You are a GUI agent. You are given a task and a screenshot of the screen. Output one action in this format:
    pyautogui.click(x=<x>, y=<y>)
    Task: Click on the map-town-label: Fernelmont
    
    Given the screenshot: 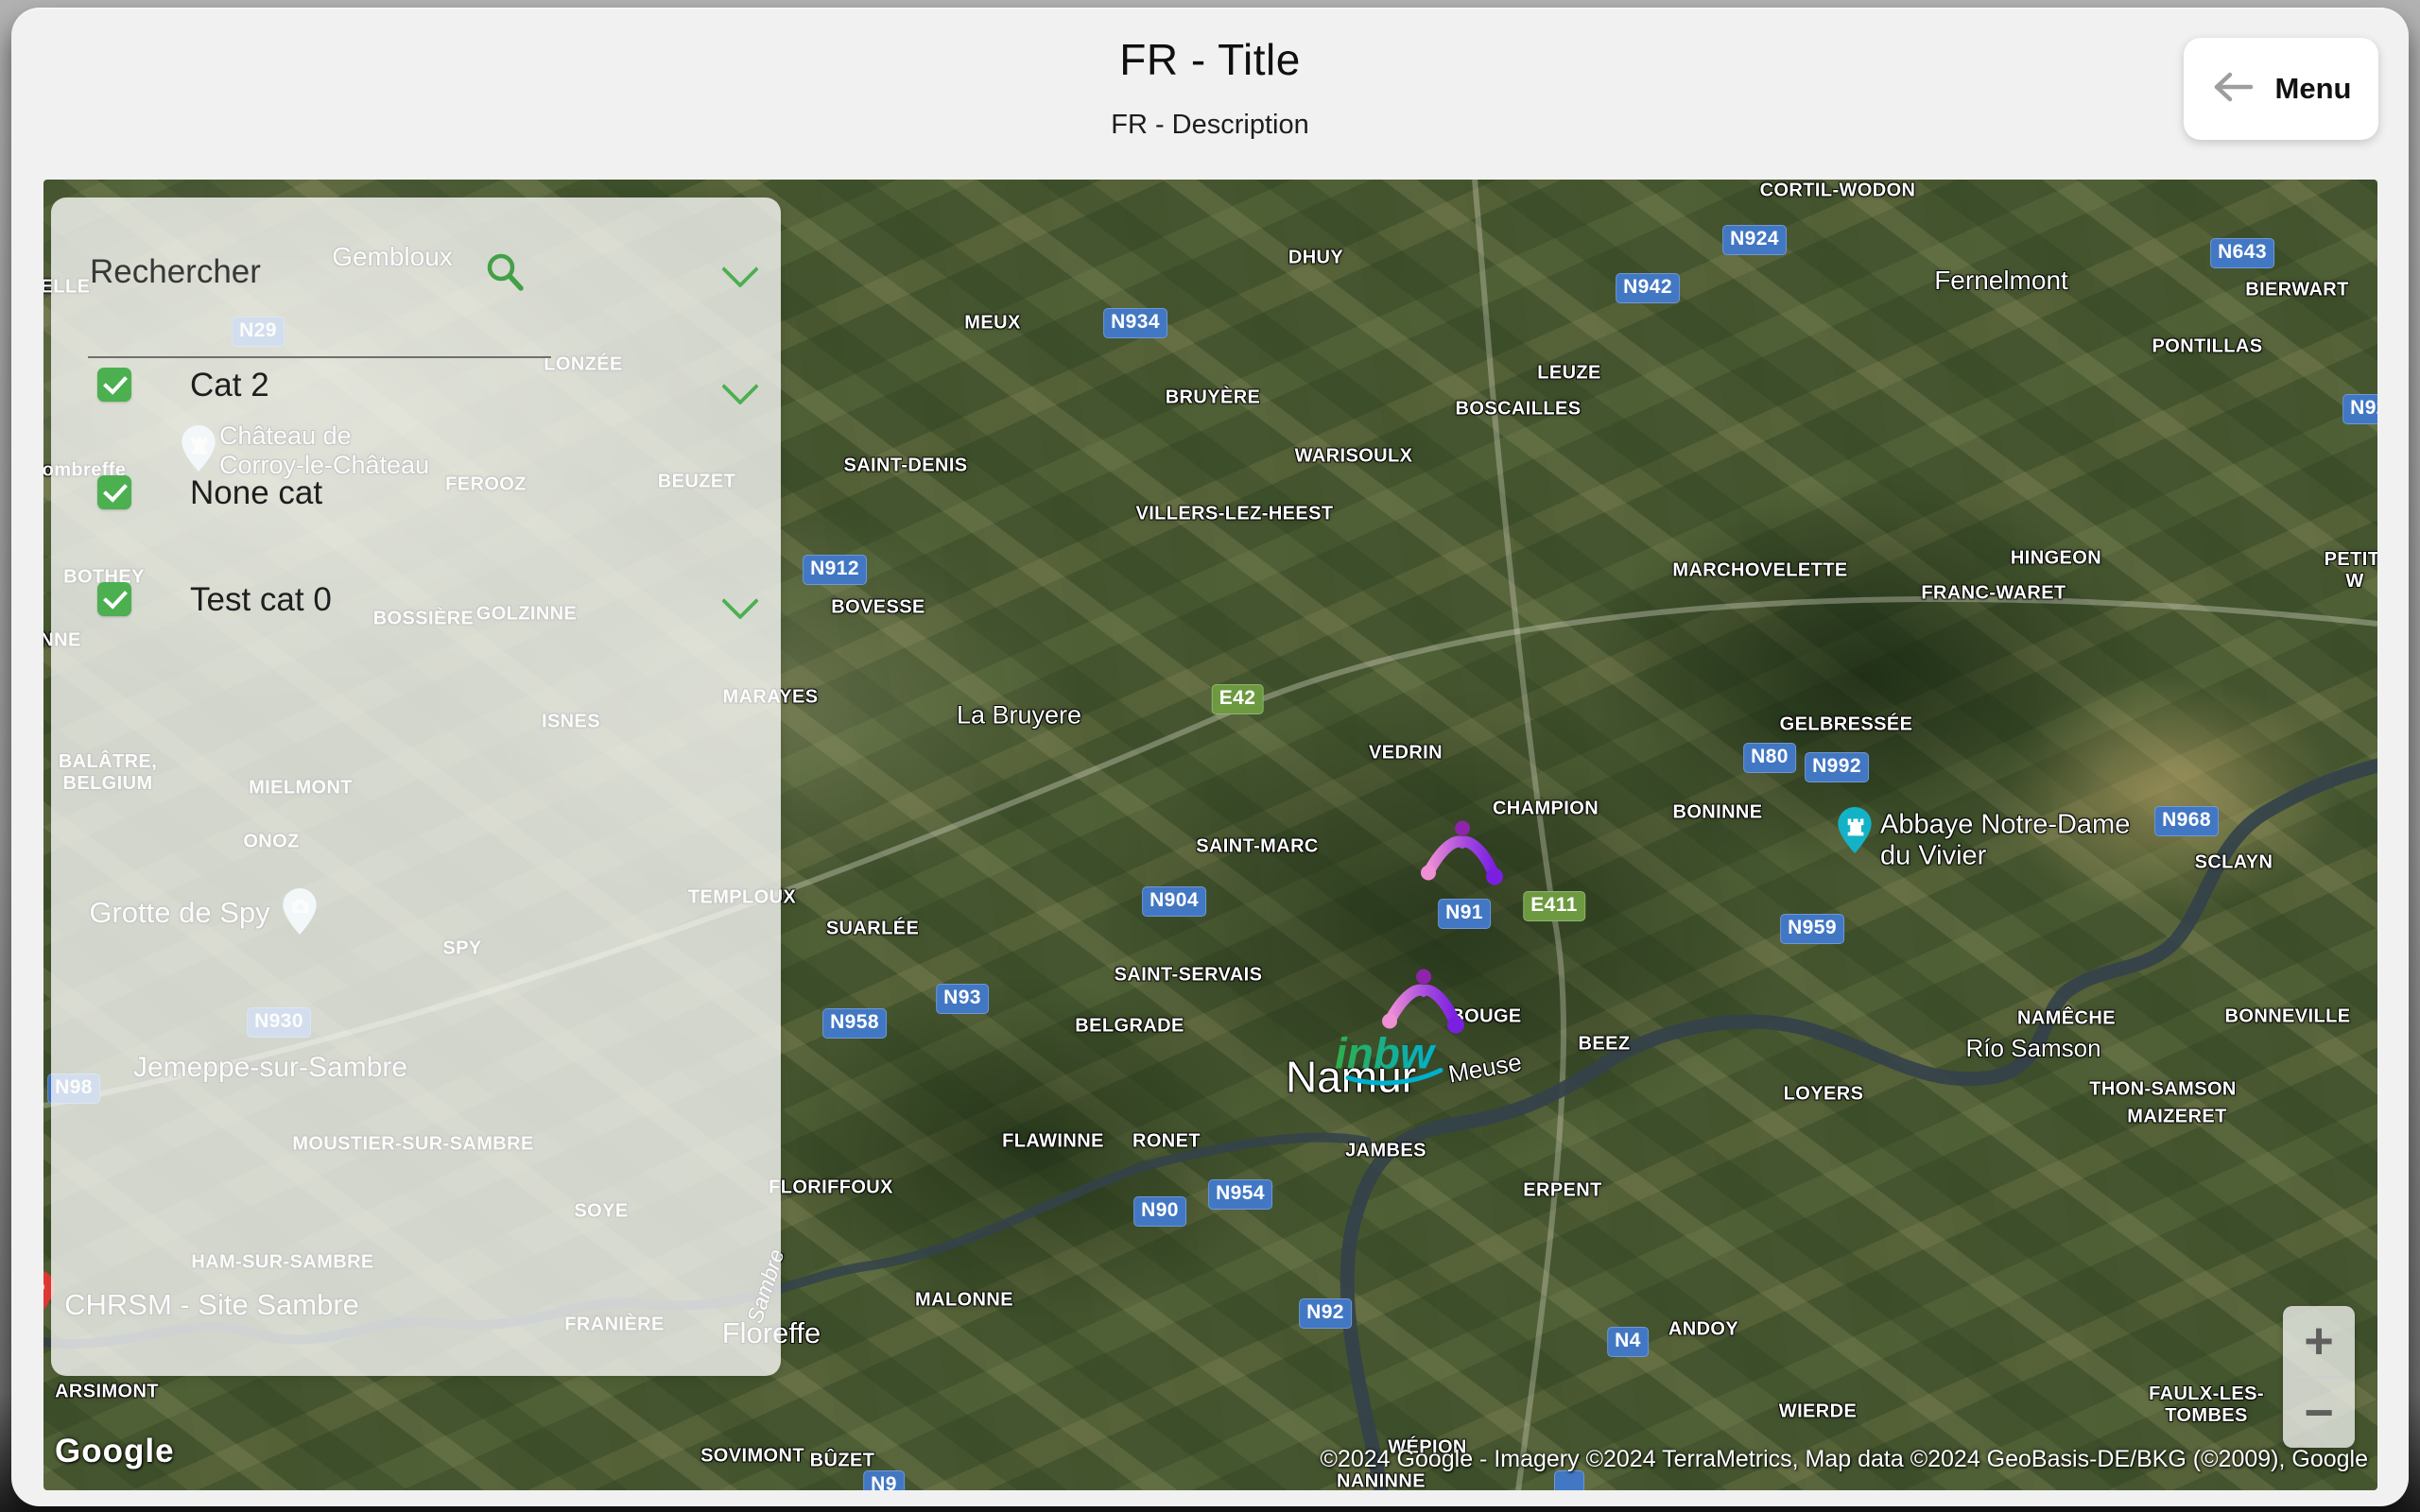 What is the action you would take?
    pyautogui.click(x=2001, y=280)
    